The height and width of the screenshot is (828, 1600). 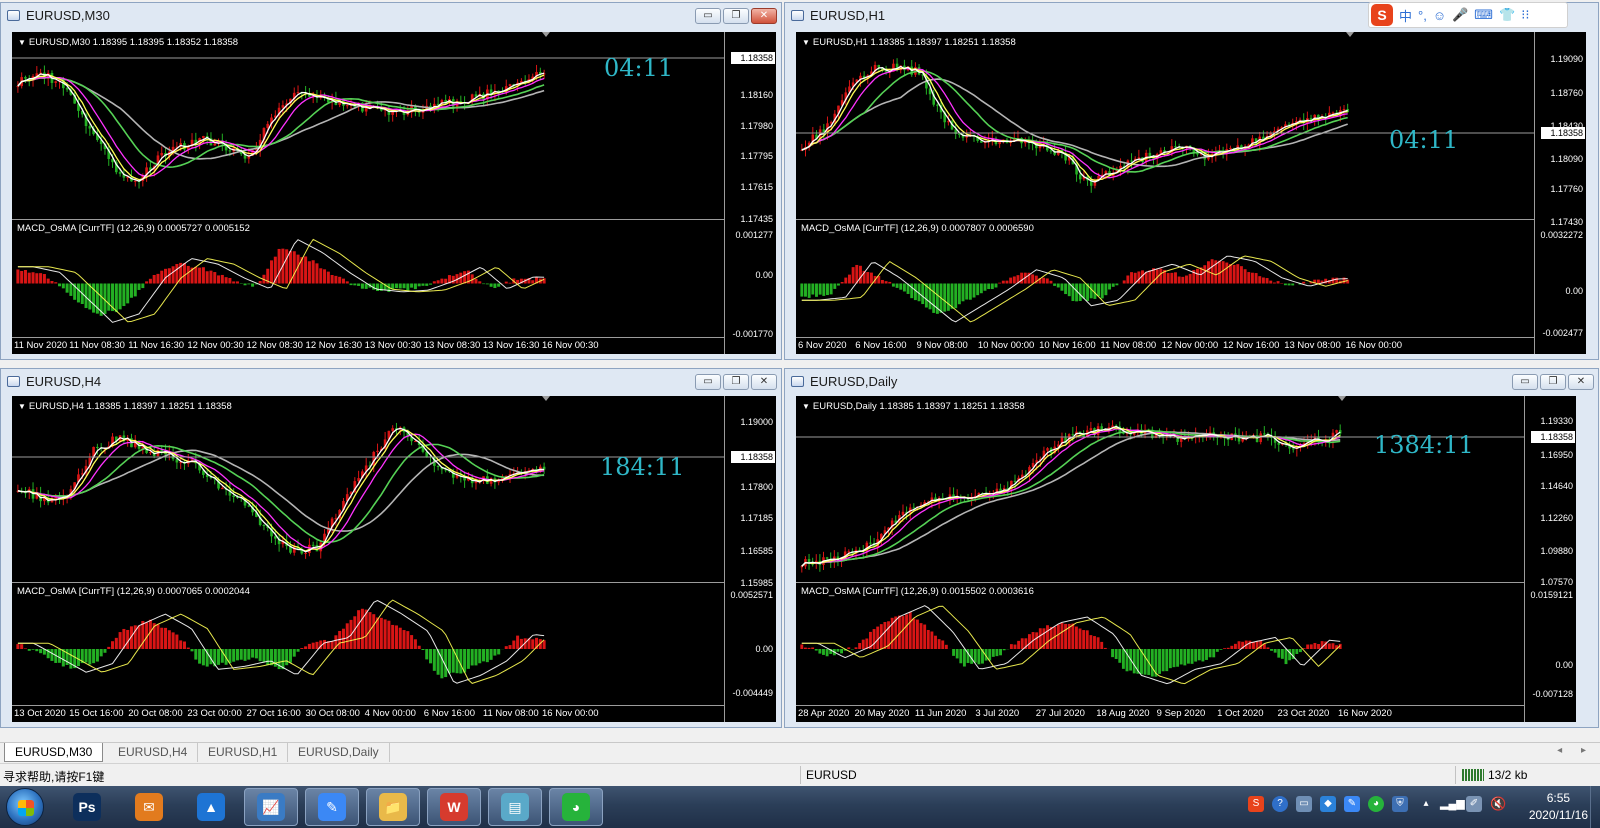 What do you see at coordinates (391, 15) in the screenshot?
I see `window-titlebar: EURUSD,M30` at bounding box center [391, 15].